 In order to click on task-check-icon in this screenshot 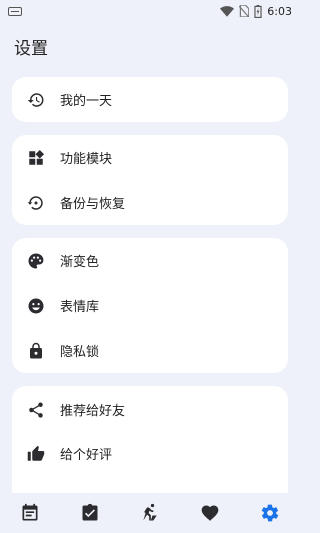, I will do `click(90, 512)`.